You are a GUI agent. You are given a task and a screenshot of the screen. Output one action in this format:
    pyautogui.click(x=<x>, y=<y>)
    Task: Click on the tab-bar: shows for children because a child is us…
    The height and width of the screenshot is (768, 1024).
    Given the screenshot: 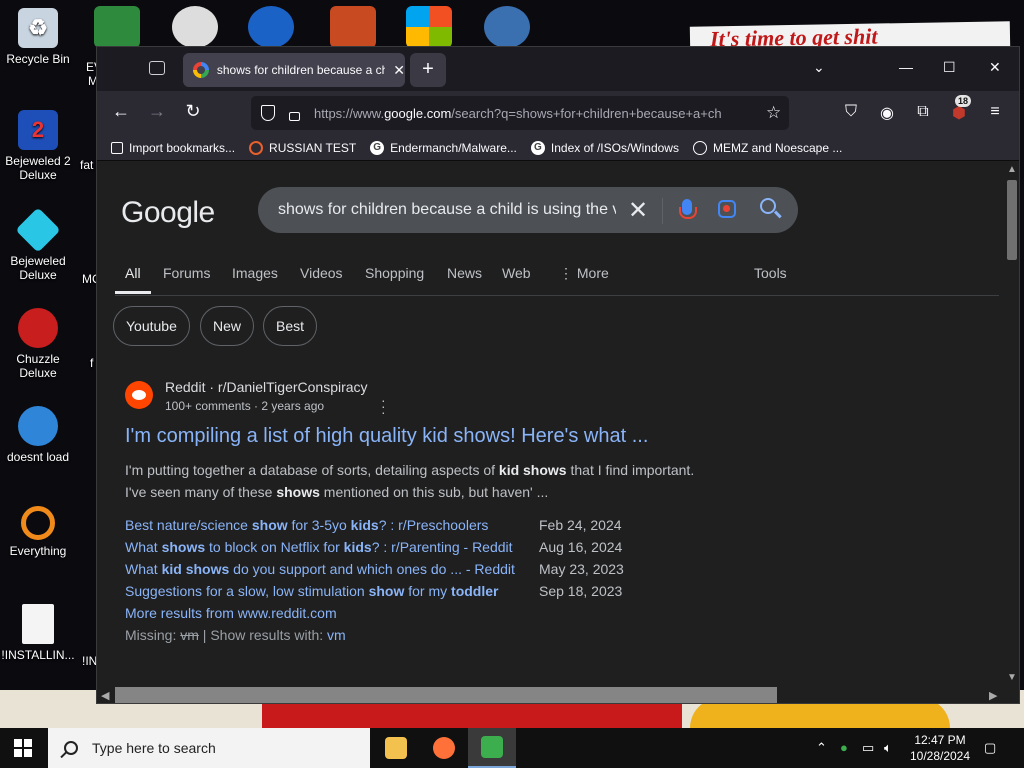 What is the action you would take?
    pyautogui.click(x=558, y=69)
    